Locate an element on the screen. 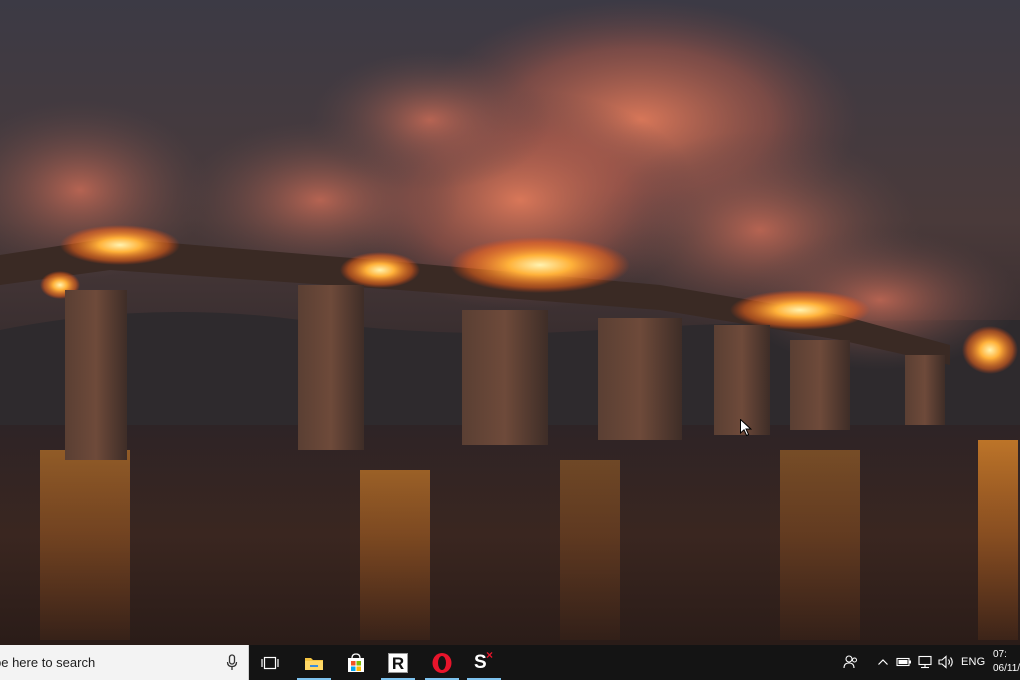  opera-icon is located at coordinates (442, 662).